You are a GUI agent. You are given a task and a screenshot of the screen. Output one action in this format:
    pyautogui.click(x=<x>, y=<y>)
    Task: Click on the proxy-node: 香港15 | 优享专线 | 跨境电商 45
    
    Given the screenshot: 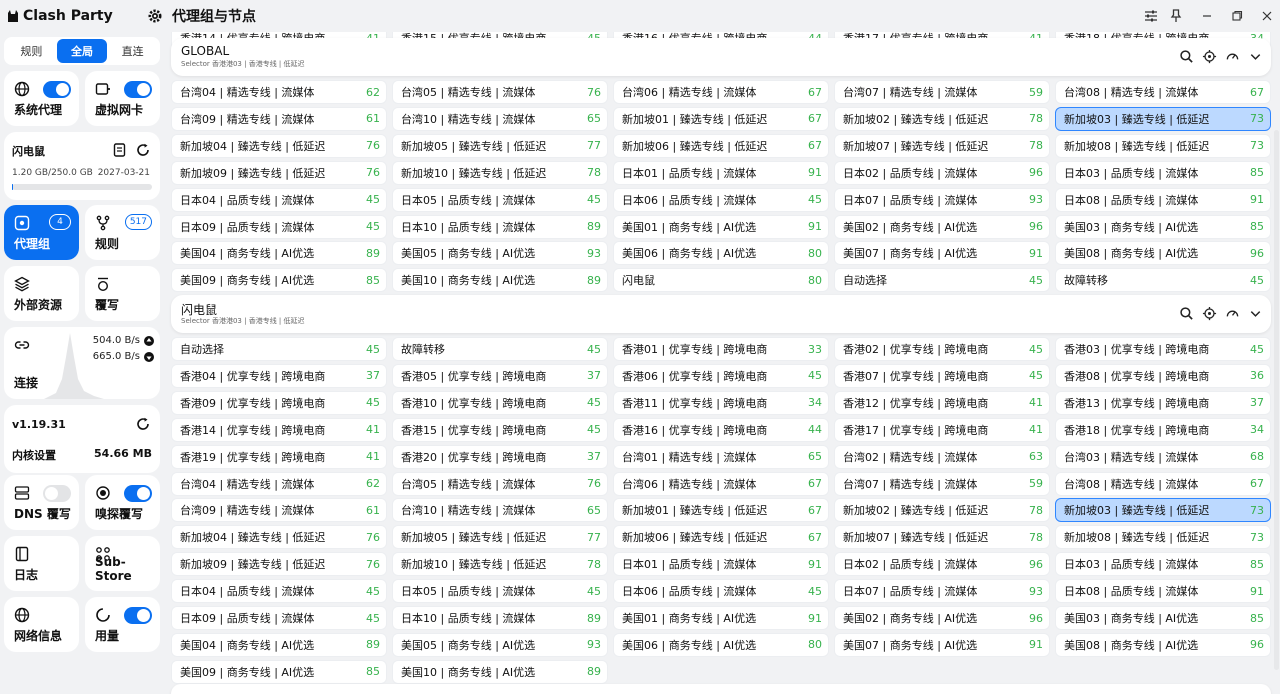 What is the action you would take?
    pyautogui.click(x=500, y=429)
    